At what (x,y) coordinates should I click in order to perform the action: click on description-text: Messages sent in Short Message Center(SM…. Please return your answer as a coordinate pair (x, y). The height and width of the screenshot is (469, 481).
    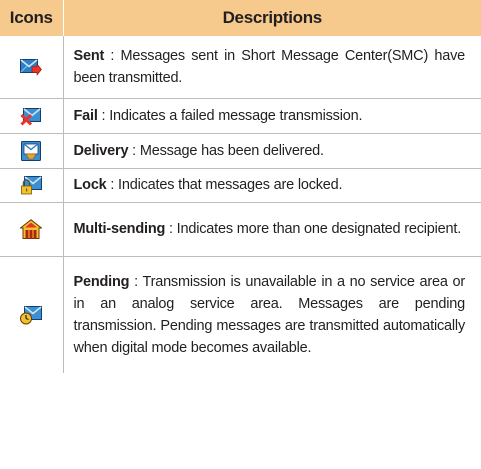
    Looking at the image, I should click on (269, 66).